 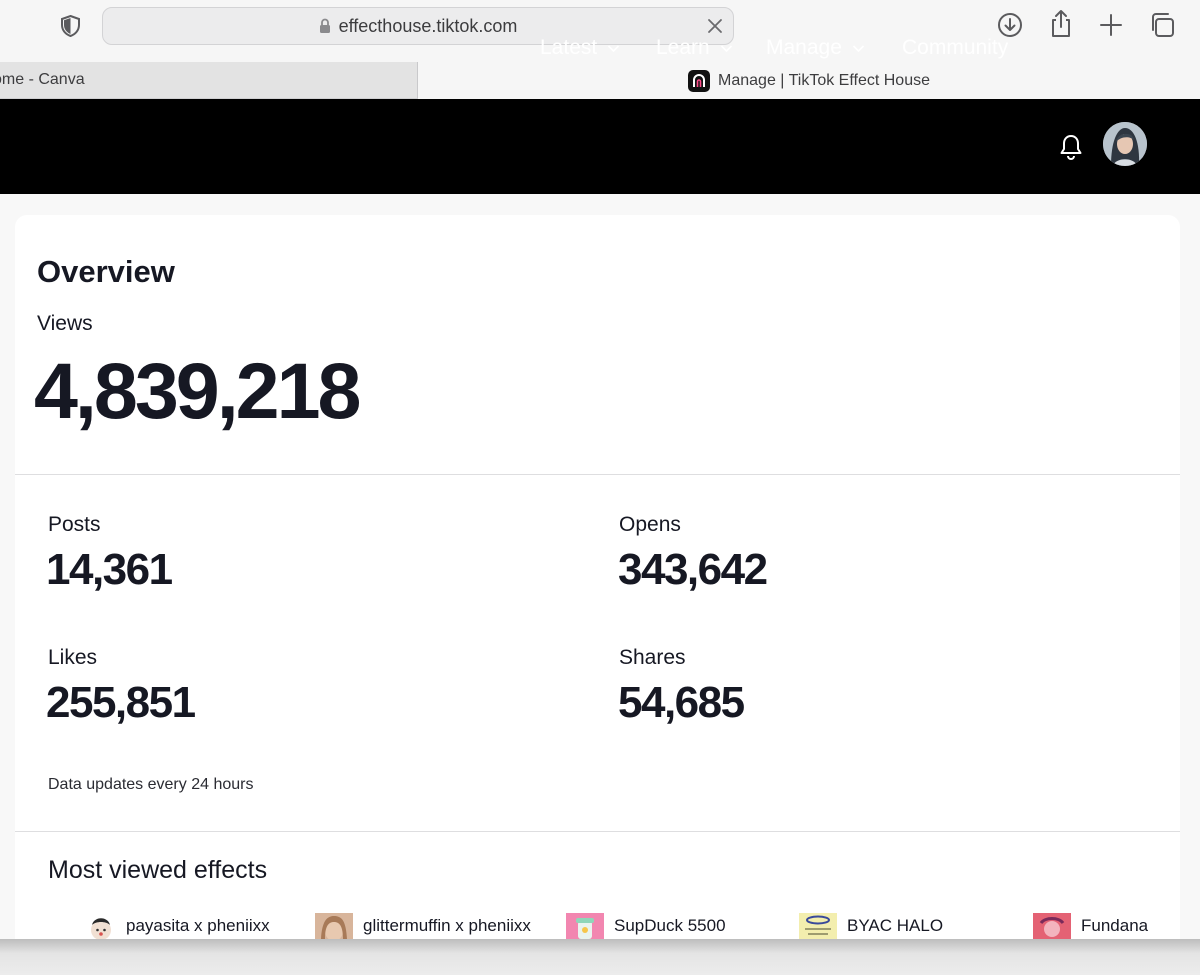 I want to click on nav-latest: Latest, so click(x=580, y=48).